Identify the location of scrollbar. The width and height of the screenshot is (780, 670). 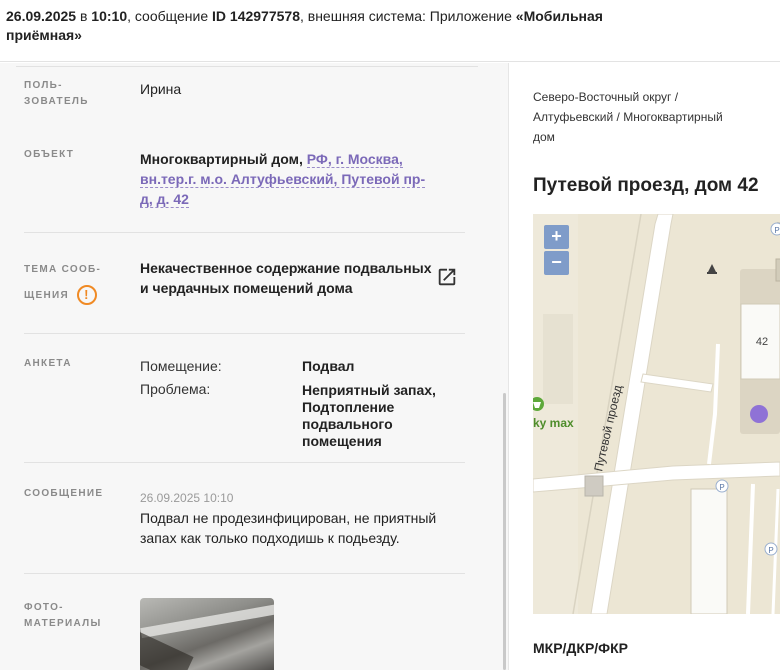
(504, 531).